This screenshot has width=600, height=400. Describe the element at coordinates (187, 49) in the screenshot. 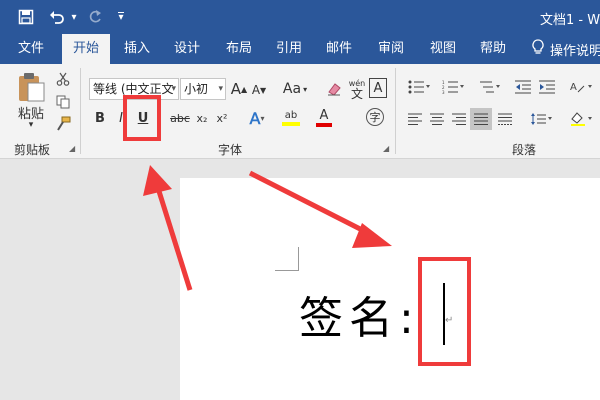

I see `tab-design: 设计` at that location.